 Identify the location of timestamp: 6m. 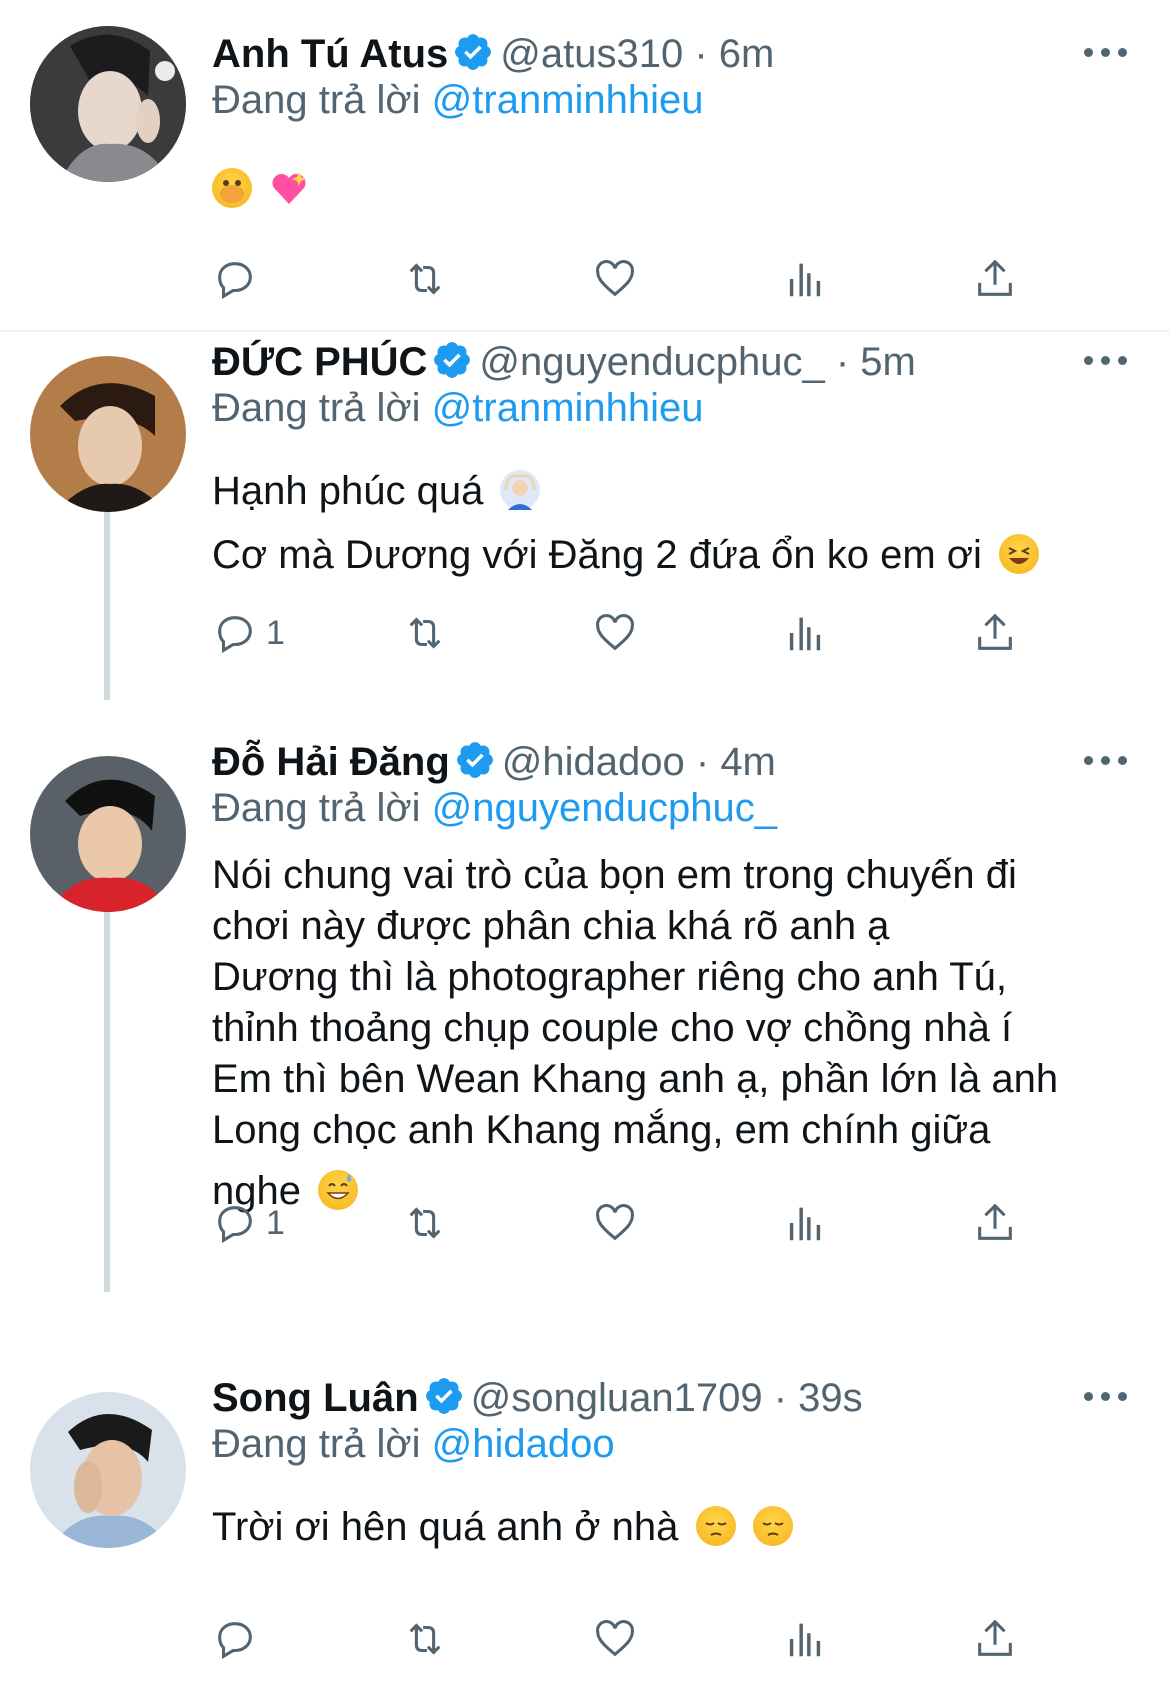
(747, 54).